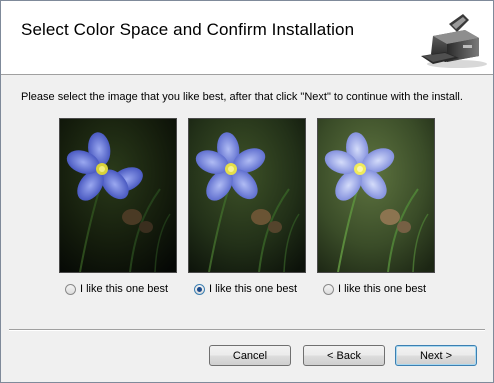  Describe the element at coordinates (124, 289) in the screenshot. I see `option-1-label: I like this one best` at that location.